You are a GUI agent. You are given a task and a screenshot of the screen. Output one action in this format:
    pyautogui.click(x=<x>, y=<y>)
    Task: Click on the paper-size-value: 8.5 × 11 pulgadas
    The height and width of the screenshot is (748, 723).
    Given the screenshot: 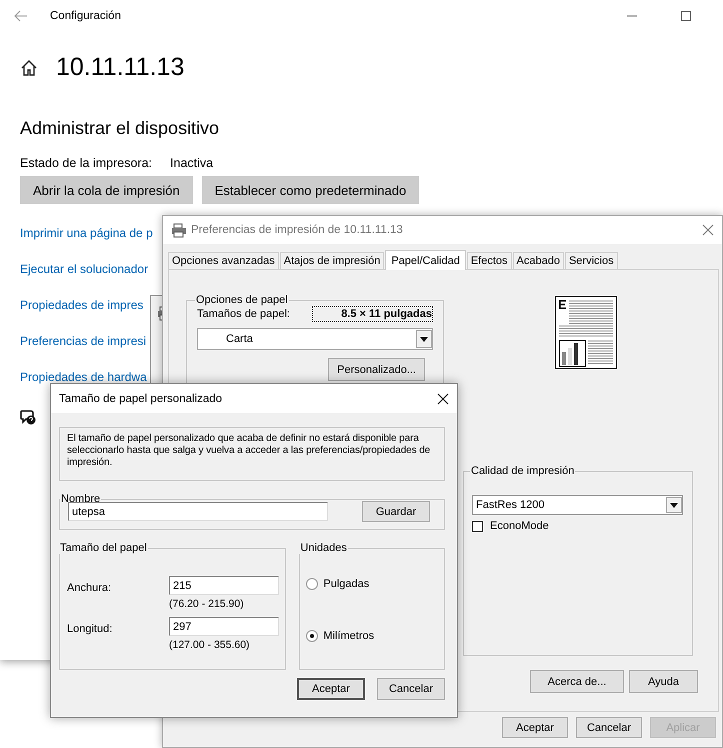 What is the action you would take?
    pyautogui.click(x=372, y=314)
    